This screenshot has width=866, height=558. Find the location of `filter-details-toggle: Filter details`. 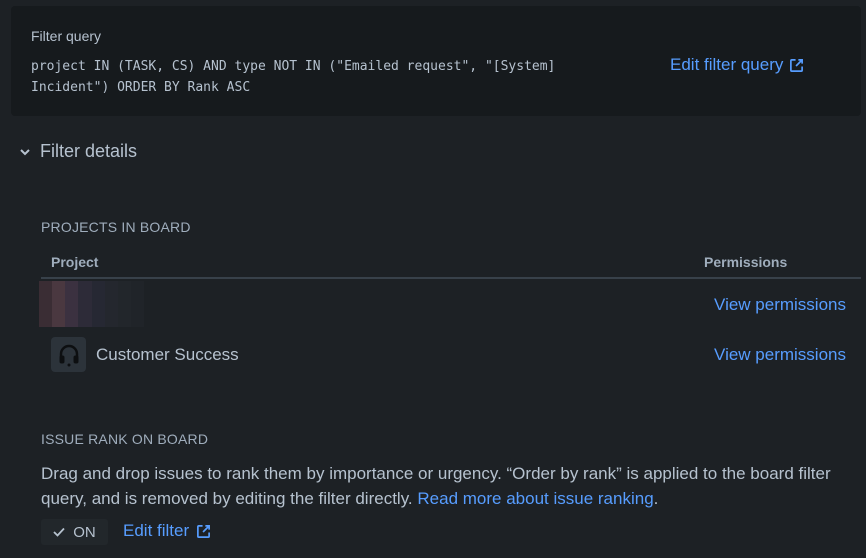

filter-details-toggle: Filter details is located at coordinates (77, 151).